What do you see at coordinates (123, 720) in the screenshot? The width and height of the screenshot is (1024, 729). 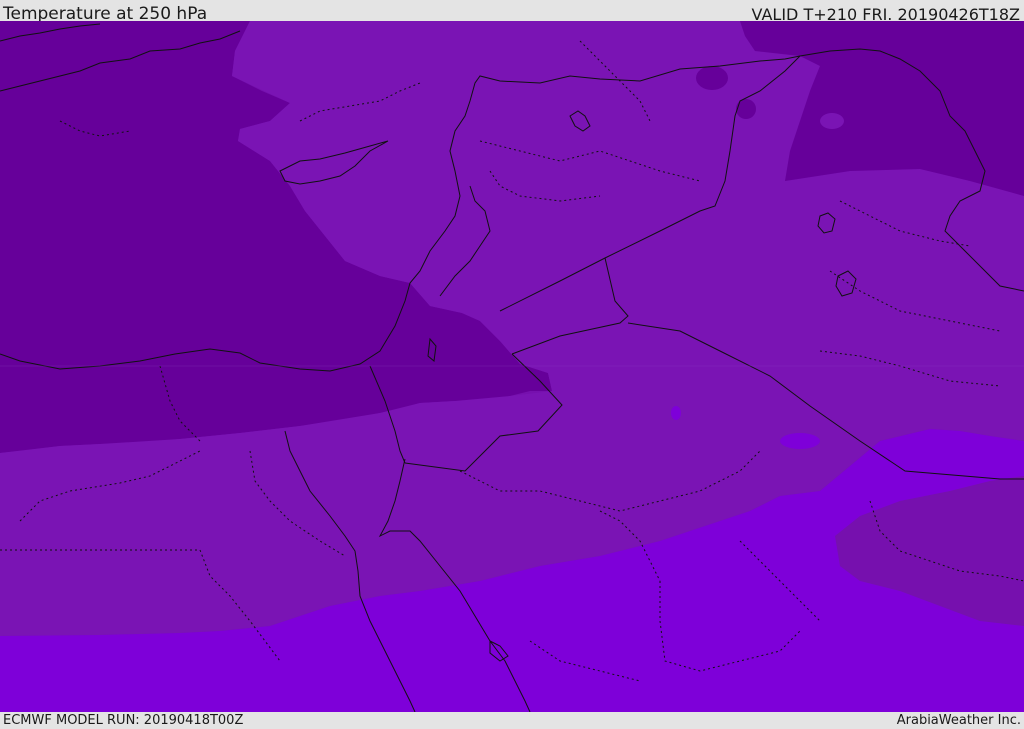 I see `model-run-label: ECMWF MODEL RUN: 20190418T00Z` at bounding box center [123, 720].